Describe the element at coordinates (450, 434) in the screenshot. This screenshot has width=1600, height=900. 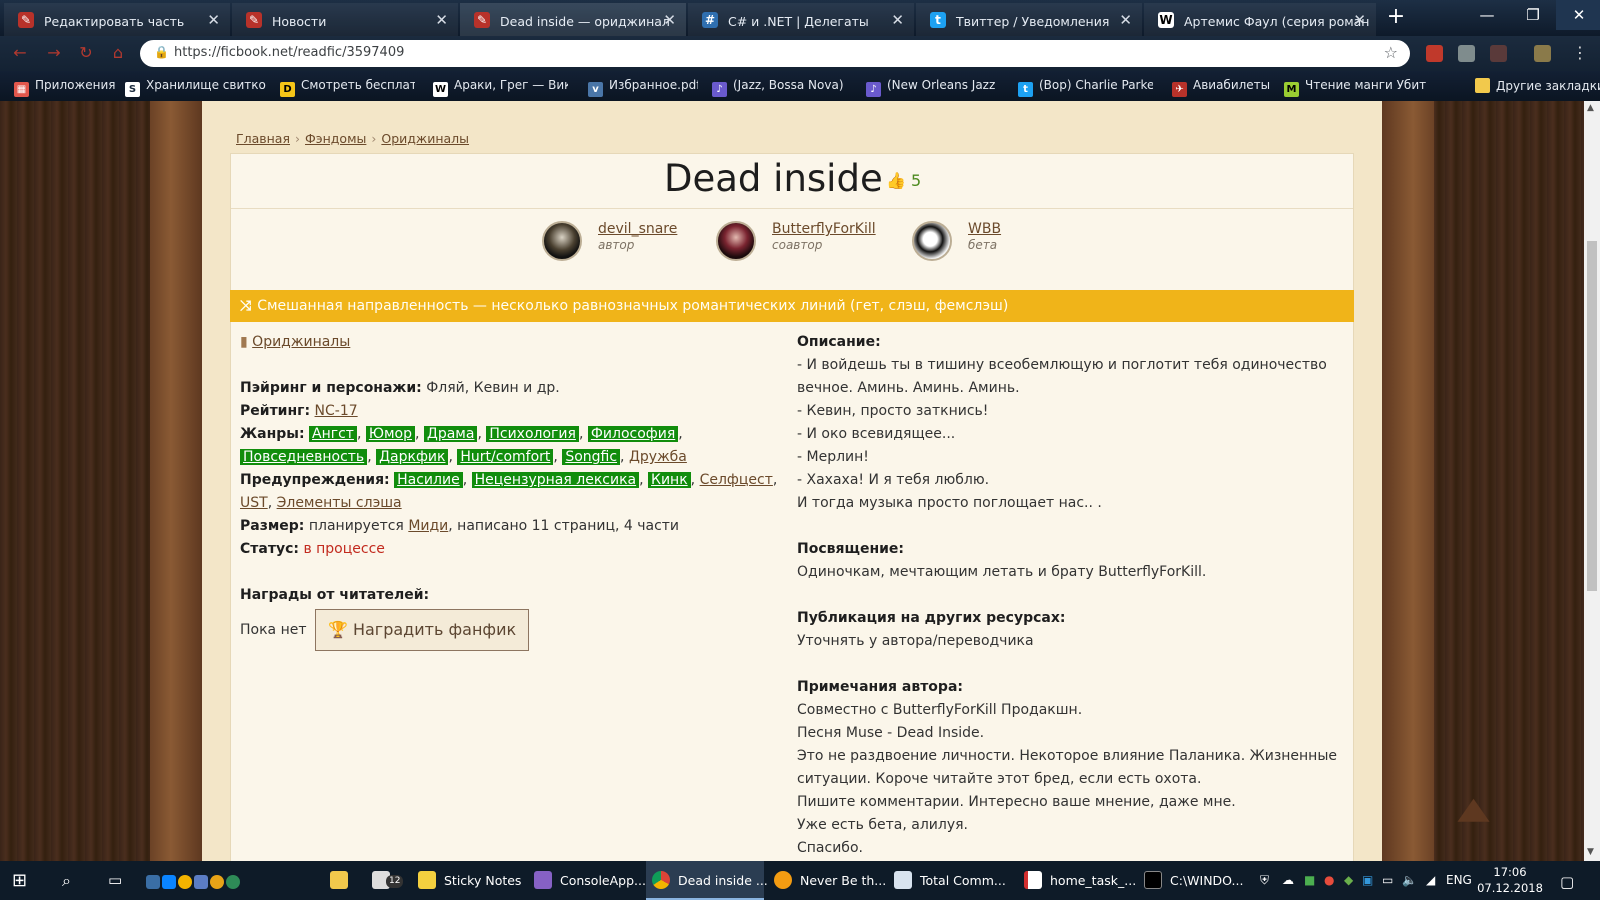
I see `genre-tag: Драма` at that location.